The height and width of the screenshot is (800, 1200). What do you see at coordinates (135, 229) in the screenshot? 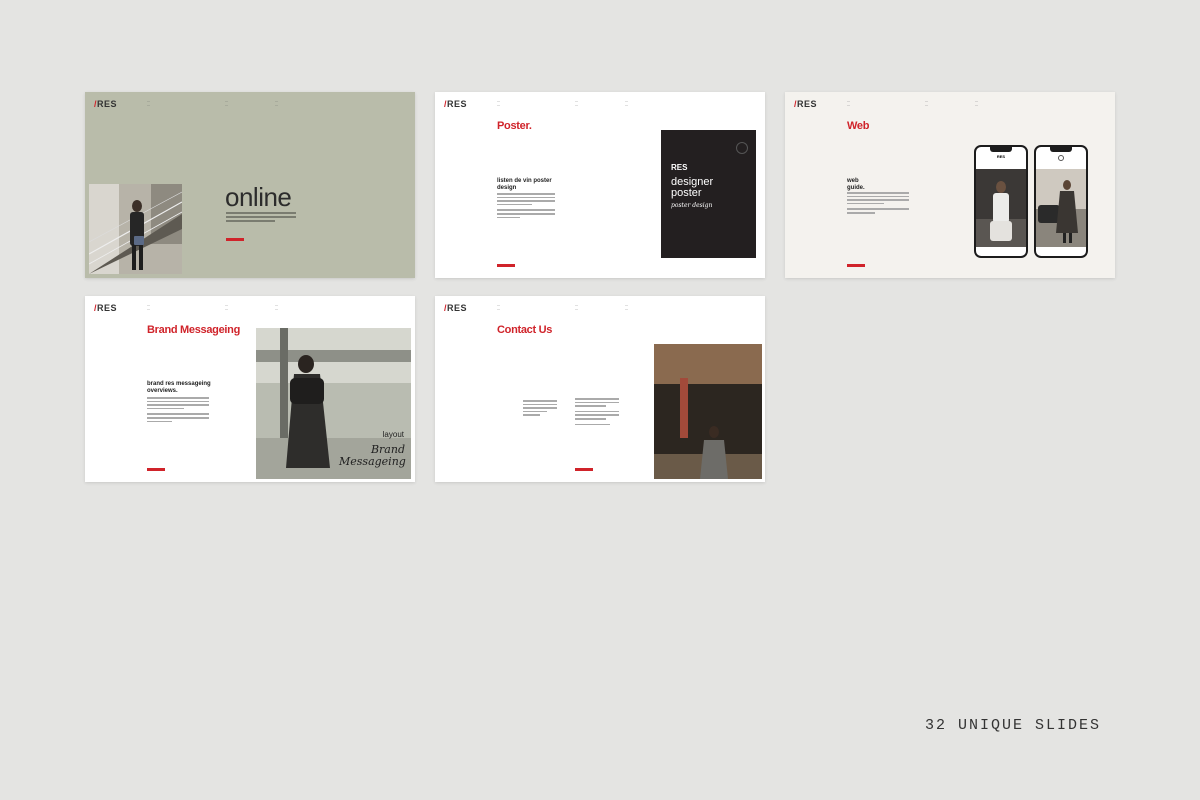
I see `stairway-photo` at bounding box center [135, 229].